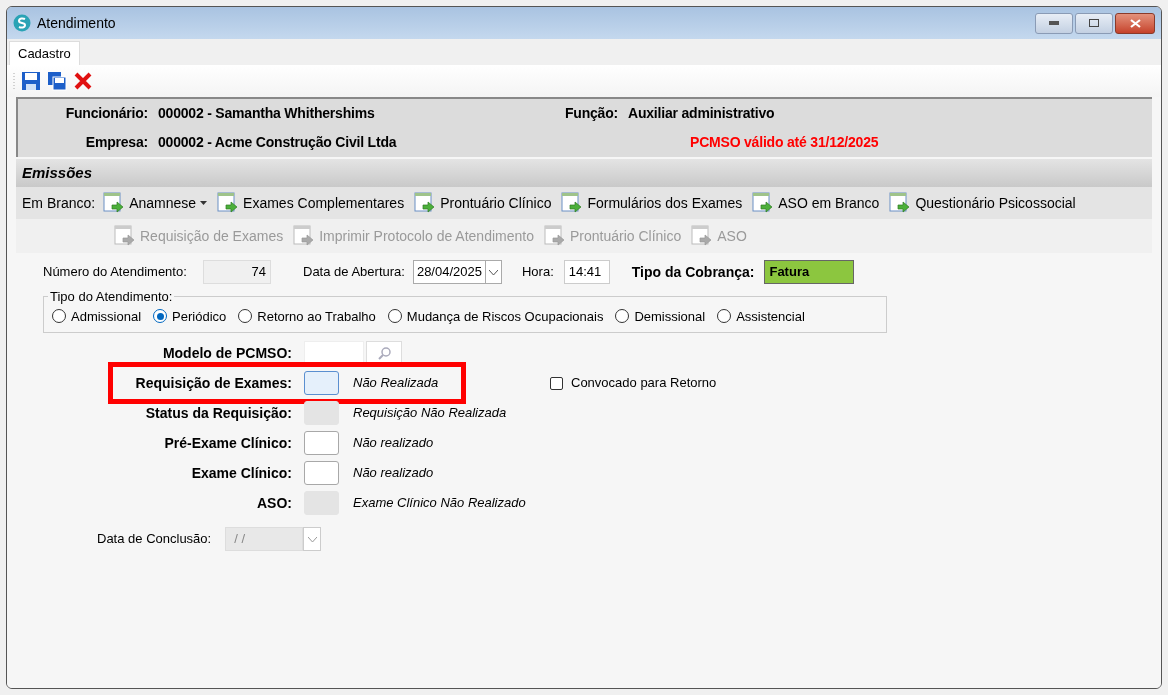 The height and width of the screenshot is (695, 1168). Describe the element at coordinates (97, 316) in the screenshot. I see `radio-option: Admissional` at that location.